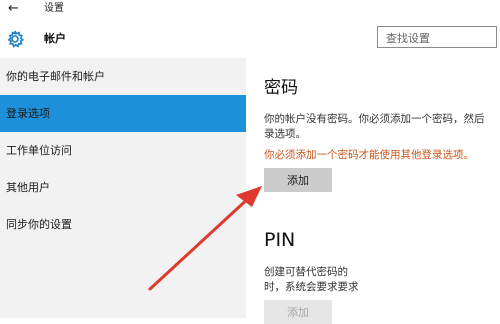 The width and height of the screenshot is (500, 324). What do you see at coordinates (311, 287) in the screenshot?
I see `pin-description-line2: 时，系统会要求要求` at bounding box center [311, 287].